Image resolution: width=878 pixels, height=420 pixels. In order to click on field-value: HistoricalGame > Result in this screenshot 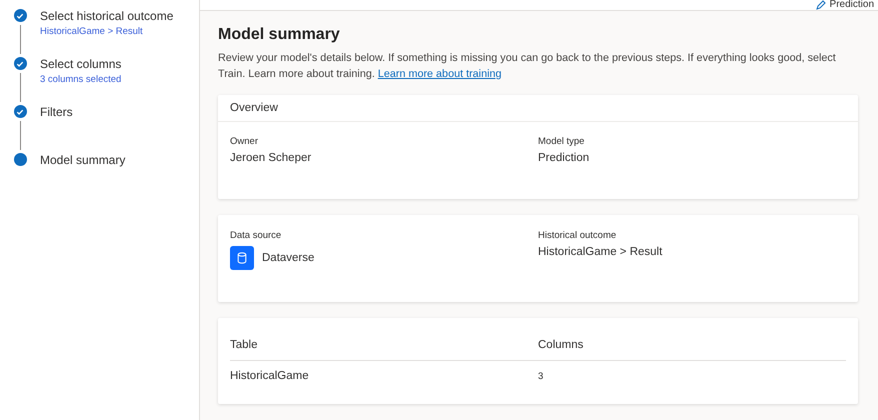, I will do `click(601, 252)`.